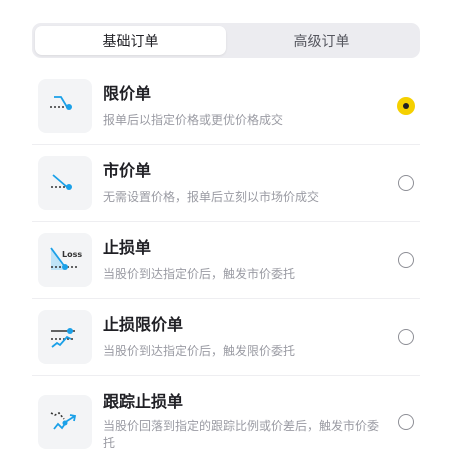  Describe the element at coordinates (65, 260) in the screenshot. I see `stop-loss-icon: Loss` at that location.